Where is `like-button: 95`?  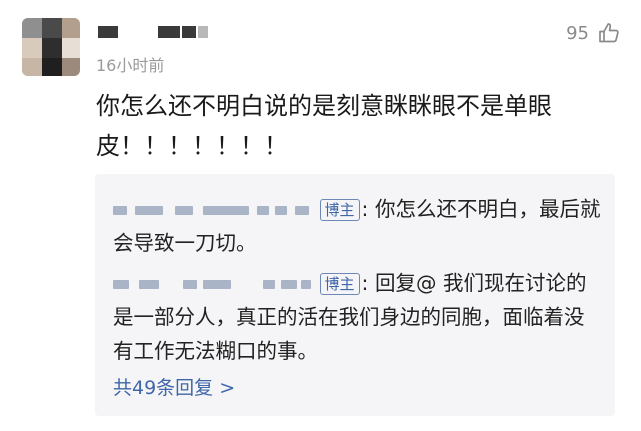 like-button: 95 is located at coordinates (593, 33).